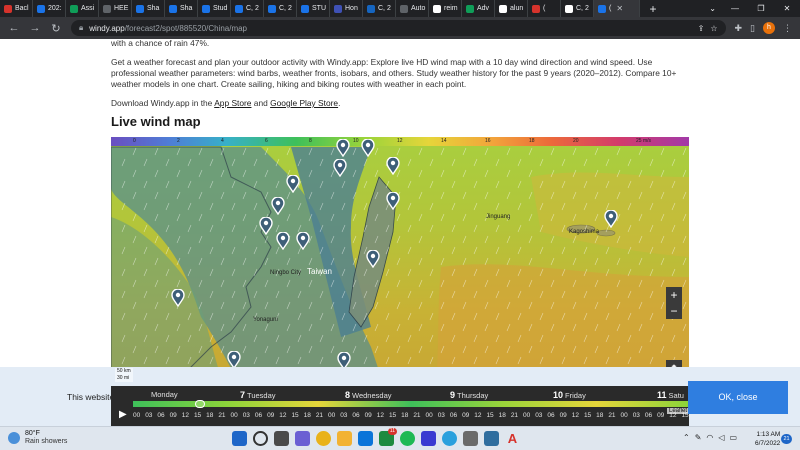 The height and width of the screenshot is (450, 800). What do you see at coordinates (164, 394) in the screenshot?
I see `timeline-day: Monday` at bounding box center [164, 394].